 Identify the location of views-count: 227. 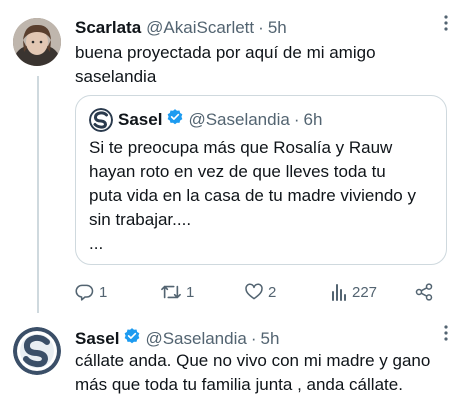
(365, 292).